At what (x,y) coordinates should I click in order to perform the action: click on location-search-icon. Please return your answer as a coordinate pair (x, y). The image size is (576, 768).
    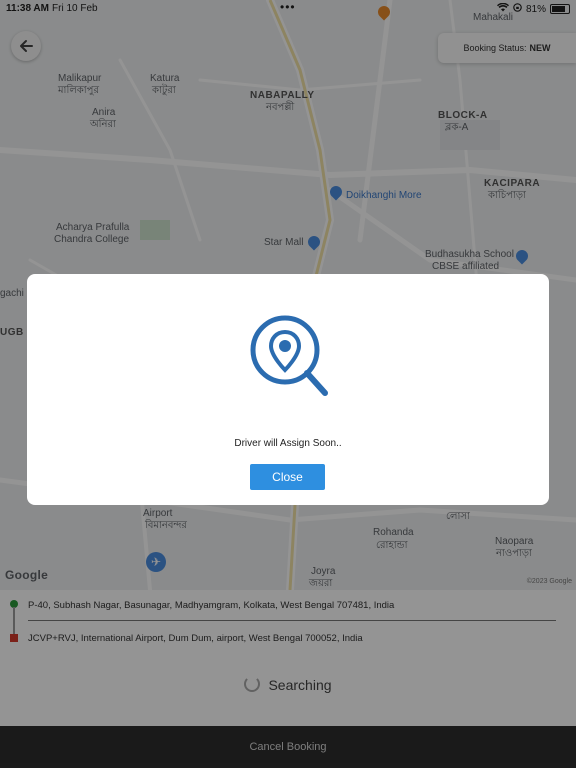
    Looking at the image, I should click on (289, 355).